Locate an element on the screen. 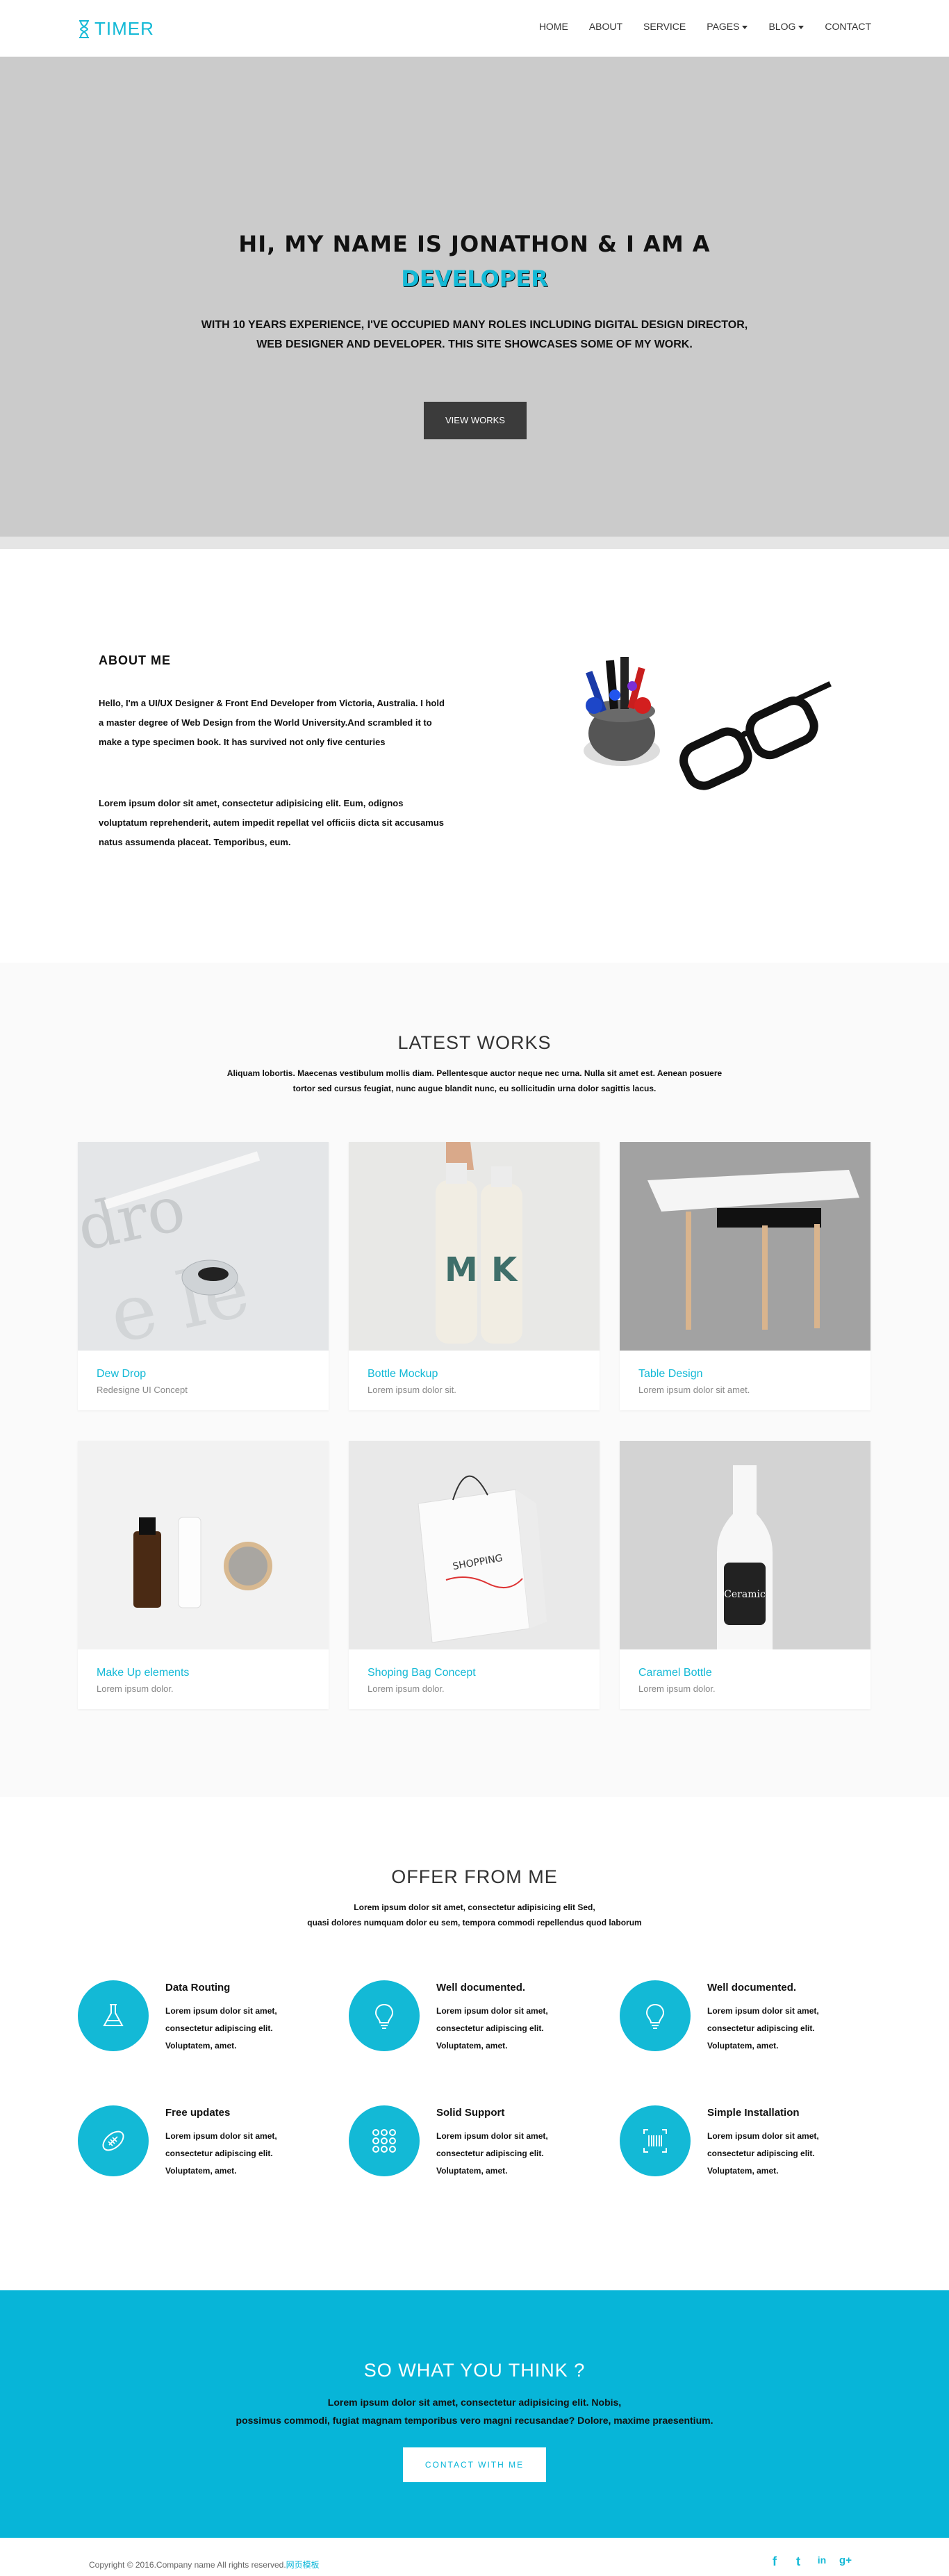 Image resolution: width=949 pixels, height=2576 pixels. linkedin-icon: in is located at coordinates (822, 2561).